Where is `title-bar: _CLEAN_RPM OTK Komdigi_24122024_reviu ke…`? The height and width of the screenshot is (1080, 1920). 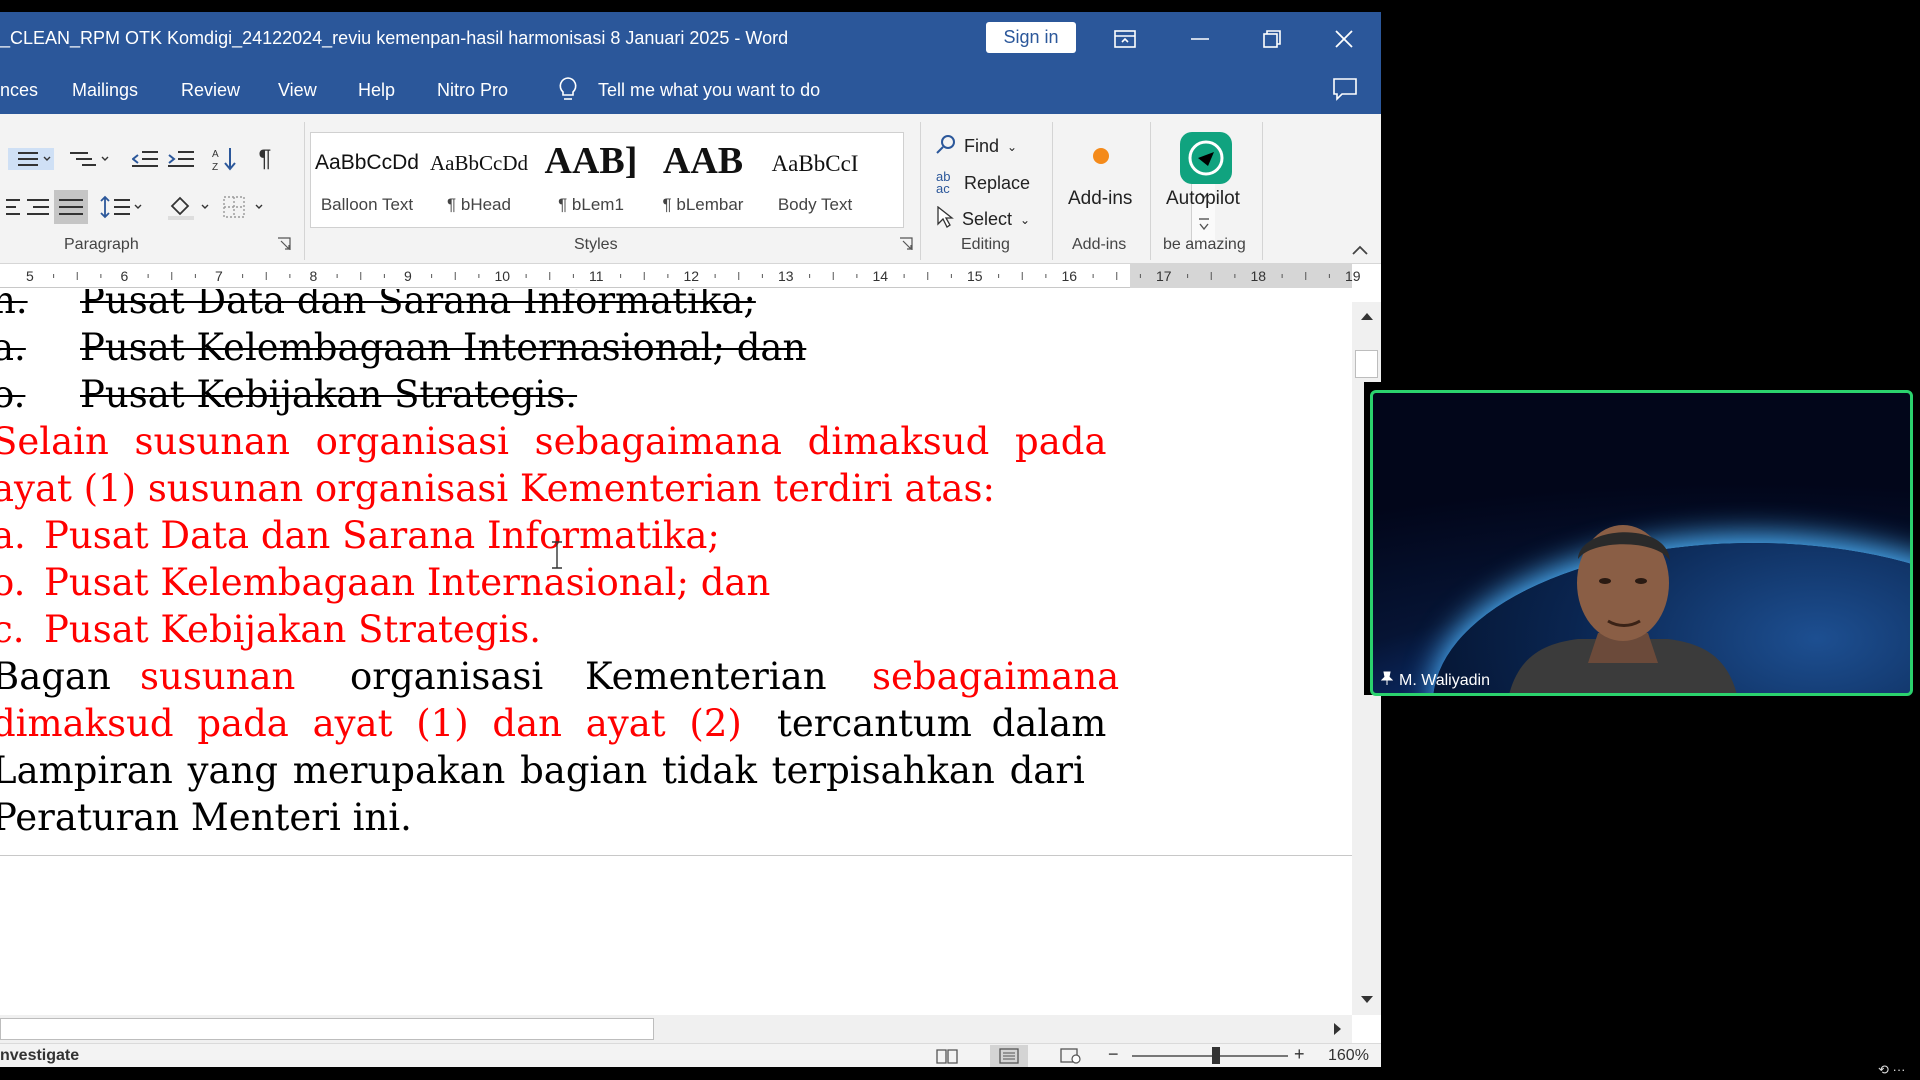 title-bar: _CLEAN_RPM OTK Komdigi_24122024_reviu ke… is located at coordinates (690, 38).